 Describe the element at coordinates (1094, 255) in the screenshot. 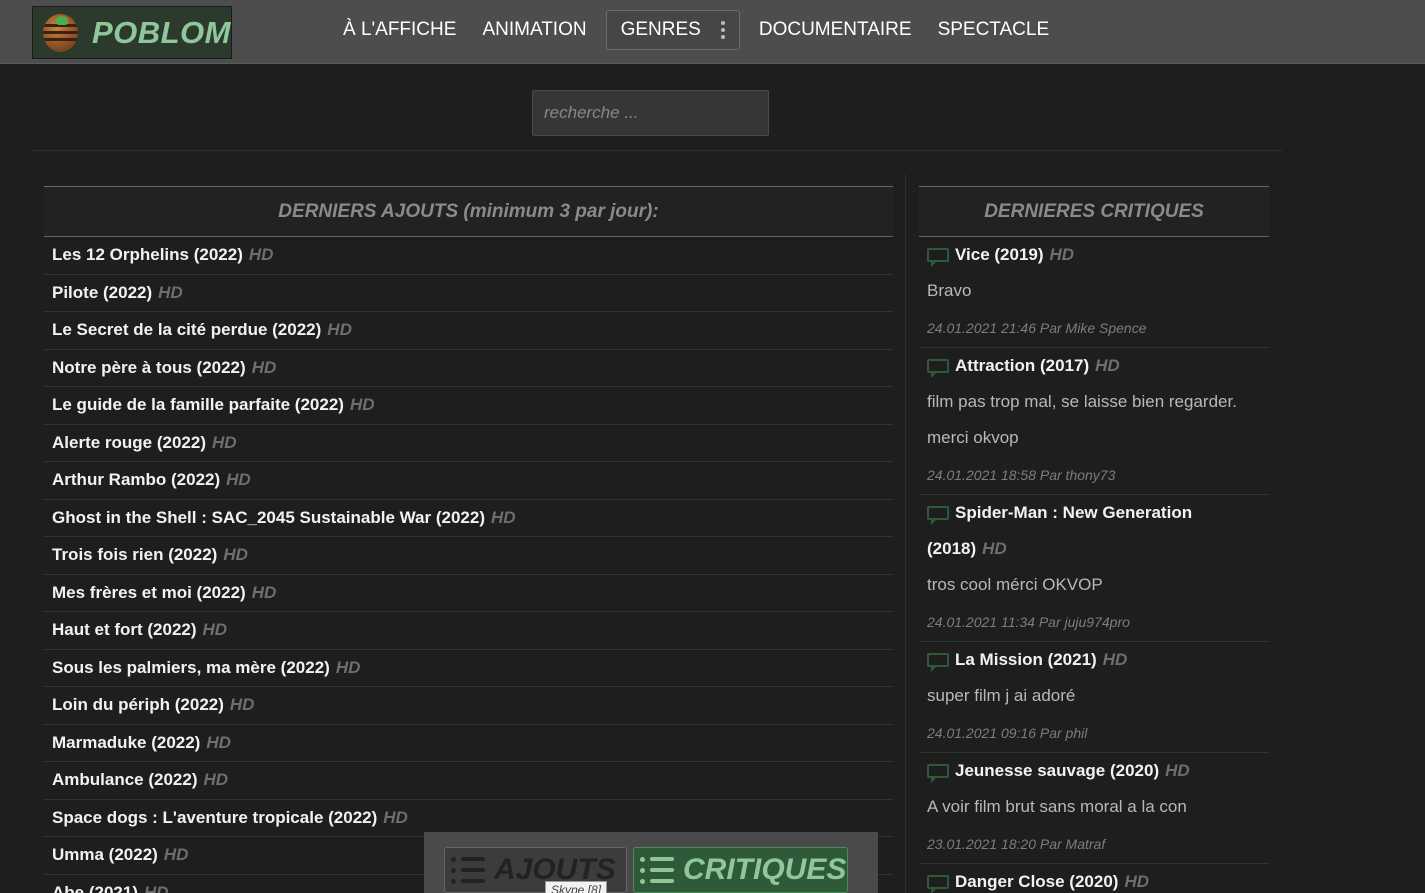

I see `critique-header: Vice (2019) HD` at that location.